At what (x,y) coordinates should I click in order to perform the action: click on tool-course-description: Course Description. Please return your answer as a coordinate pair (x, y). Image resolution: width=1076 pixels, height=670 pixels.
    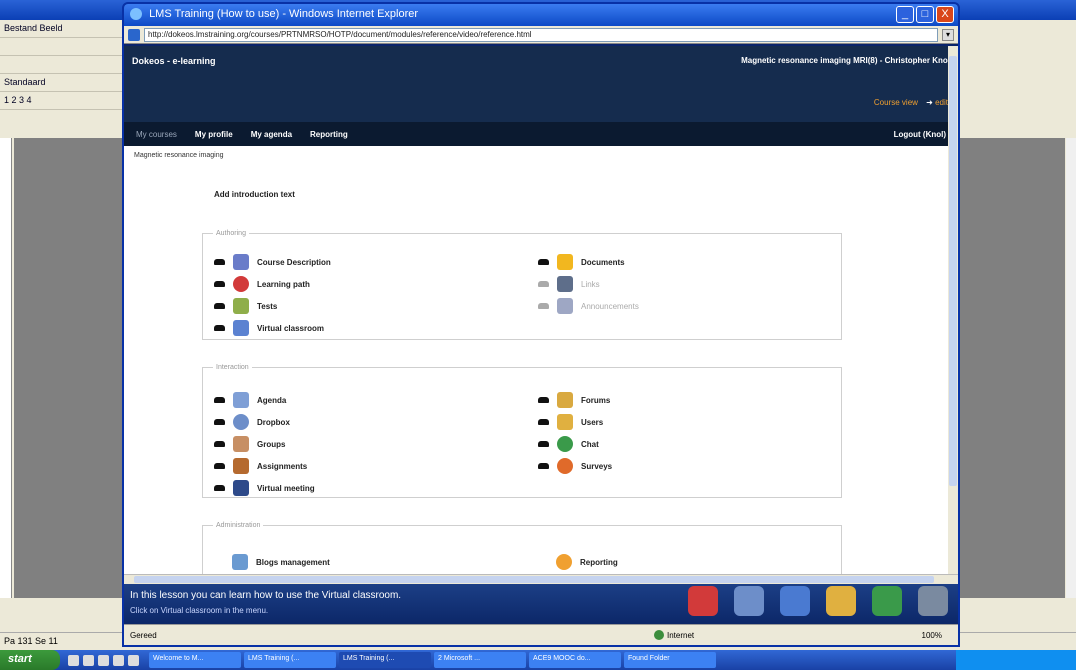
    Looking at the image, I should click on (272, 262).